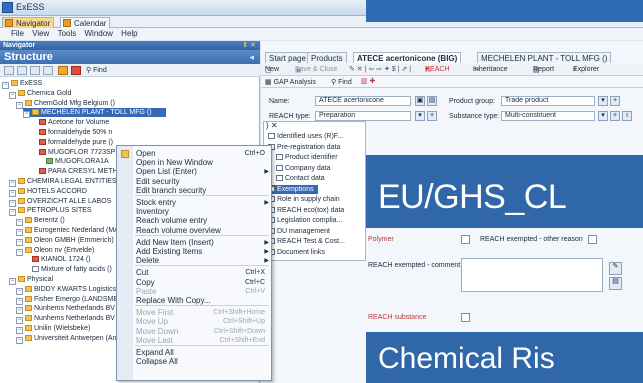 Image resolution: width=643 pixels, height=383 pixels. I want to click on section-node: Company data, so click(303, 168).